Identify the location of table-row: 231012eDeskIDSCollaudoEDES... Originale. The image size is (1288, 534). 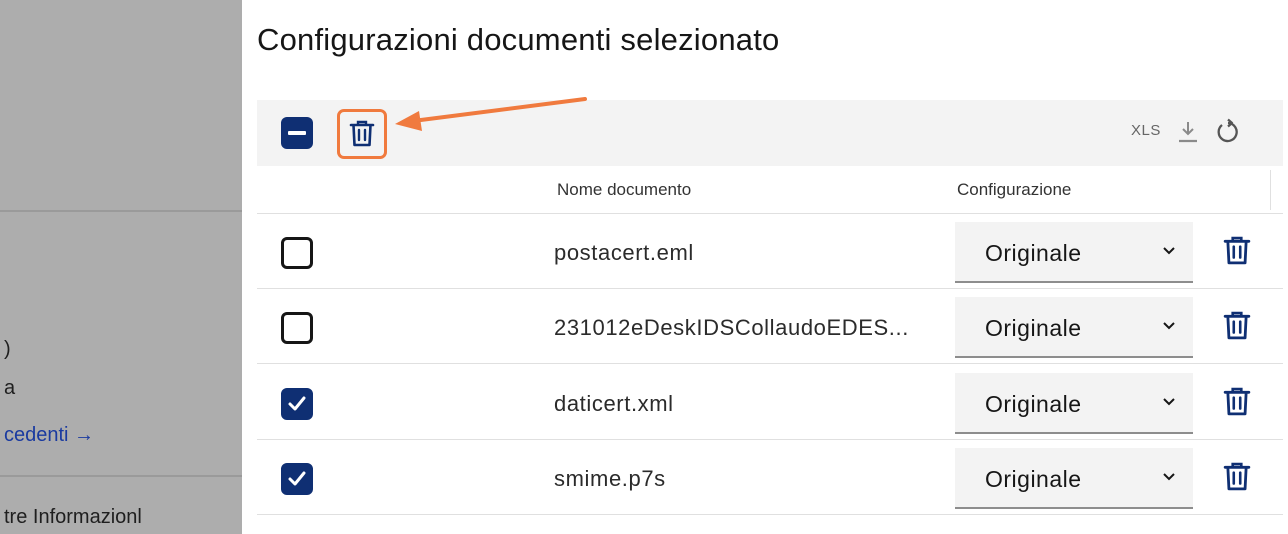
(770, 327).